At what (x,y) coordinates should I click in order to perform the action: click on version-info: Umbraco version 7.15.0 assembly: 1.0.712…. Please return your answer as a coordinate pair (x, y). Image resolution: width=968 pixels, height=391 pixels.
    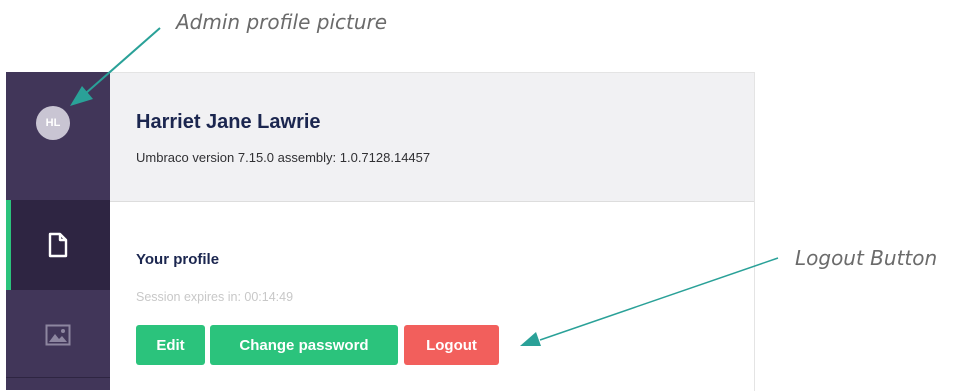
    Looking at the image, I should click on (283, 157).